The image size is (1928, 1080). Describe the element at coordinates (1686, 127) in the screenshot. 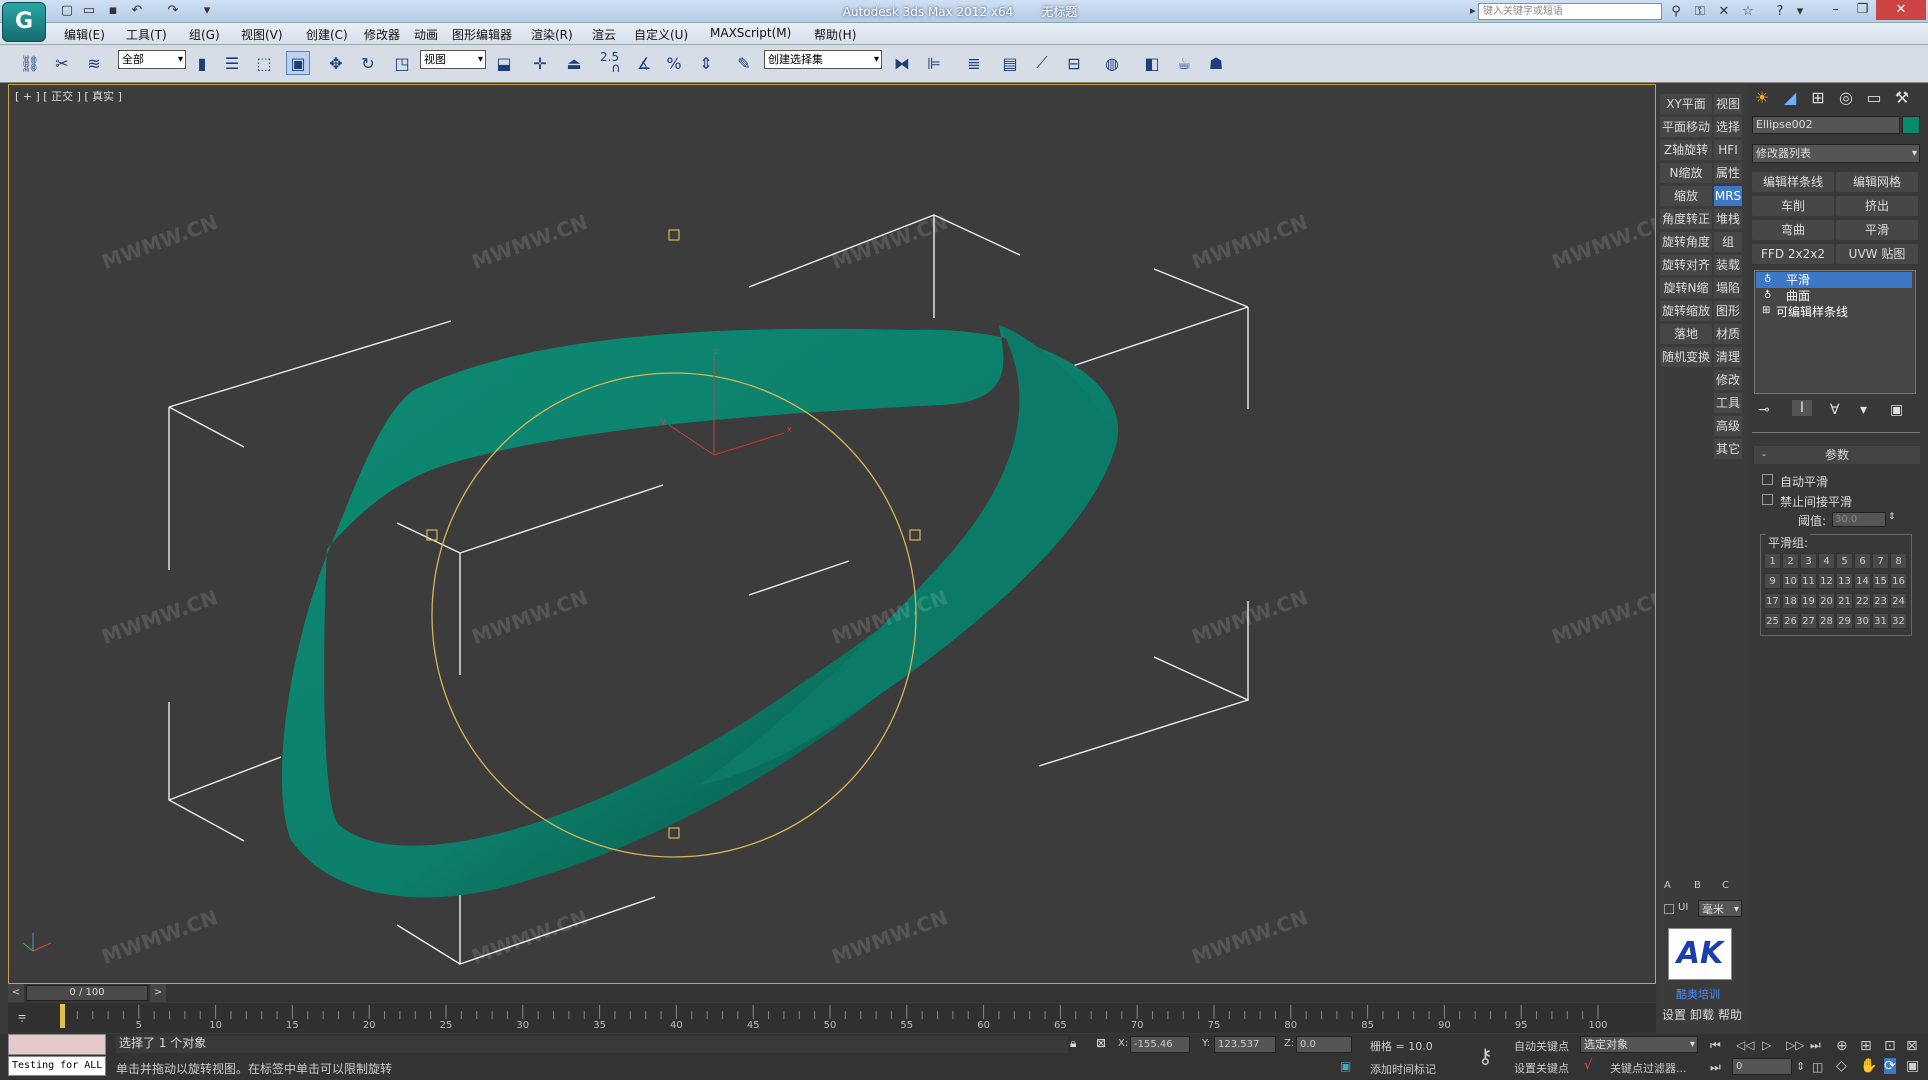

I see `cmd-plane-move: 平面移动` at that location.